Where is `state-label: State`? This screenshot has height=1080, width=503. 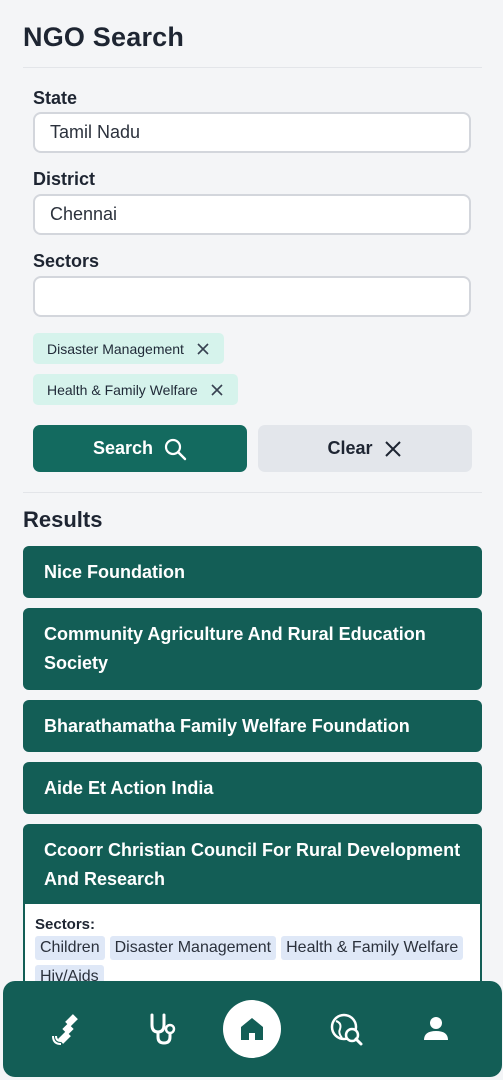 state-label: State is located at coordinates (55, 98).